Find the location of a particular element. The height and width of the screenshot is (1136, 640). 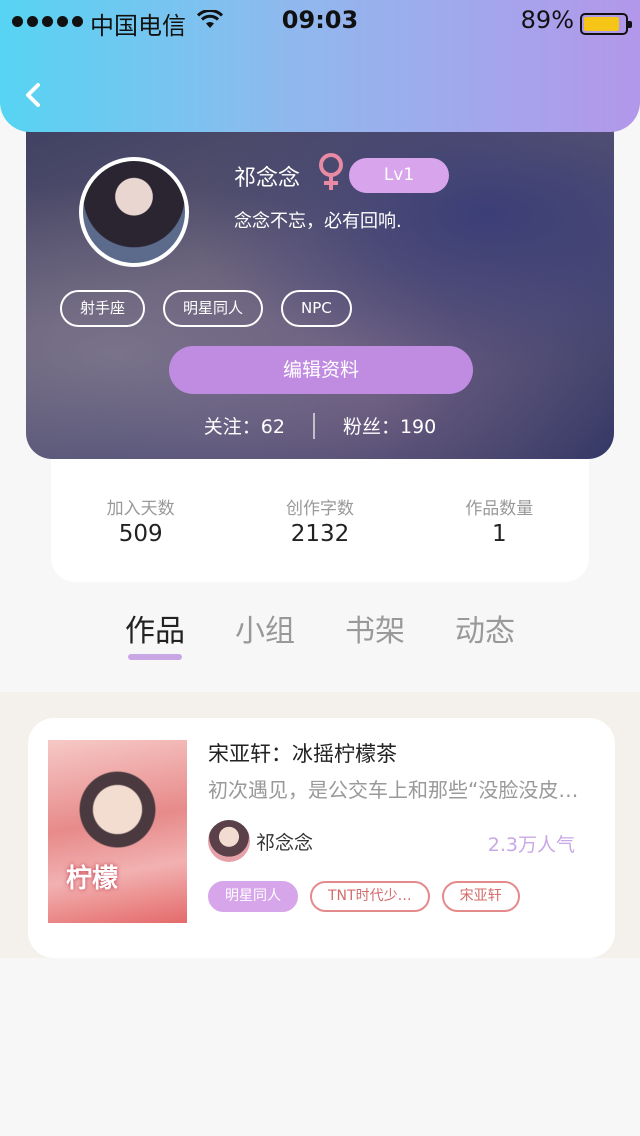

level-badge: Lv1 is located at coordinates (399, 175).